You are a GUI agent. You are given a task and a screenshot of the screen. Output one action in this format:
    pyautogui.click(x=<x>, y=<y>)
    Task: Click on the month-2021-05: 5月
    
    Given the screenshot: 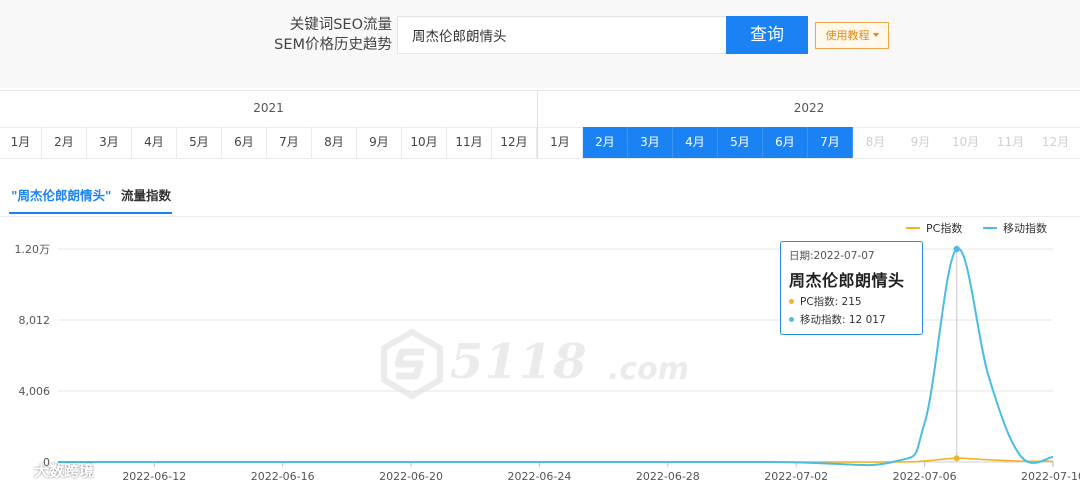 What is the action you would take?
    pyautogui.click(x=199, y=142)
    